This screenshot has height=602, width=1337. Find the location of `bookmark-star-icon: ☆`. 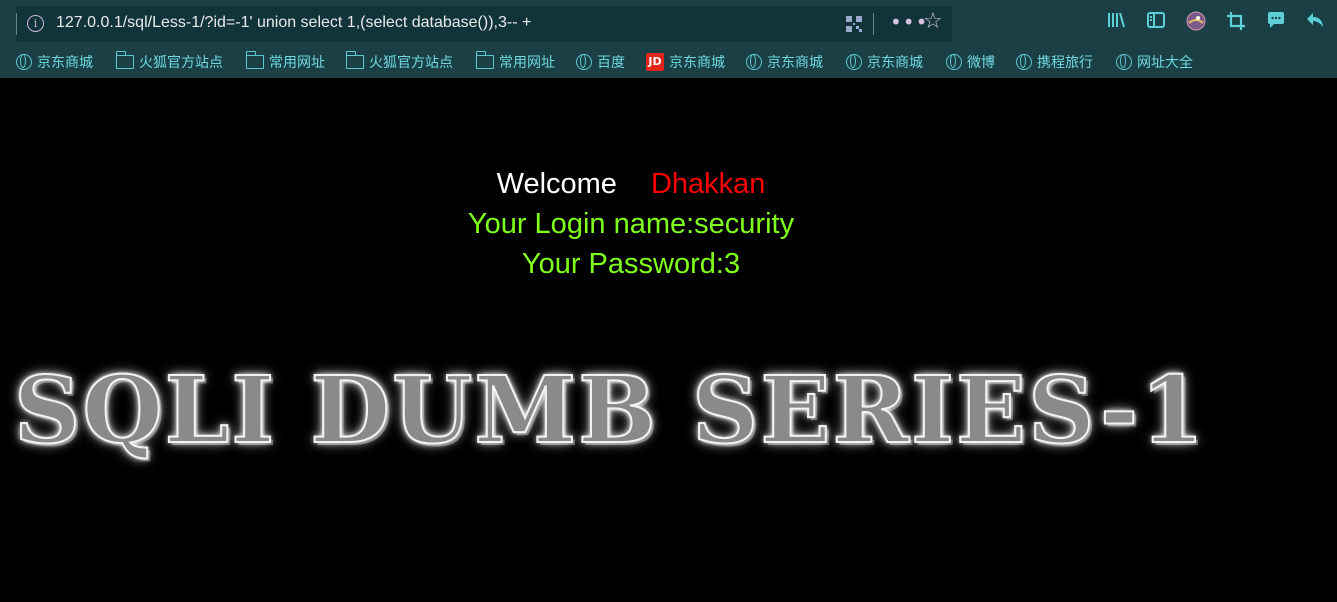

bookmark-star-icon: ☆ is located at coordinates (933, 21).